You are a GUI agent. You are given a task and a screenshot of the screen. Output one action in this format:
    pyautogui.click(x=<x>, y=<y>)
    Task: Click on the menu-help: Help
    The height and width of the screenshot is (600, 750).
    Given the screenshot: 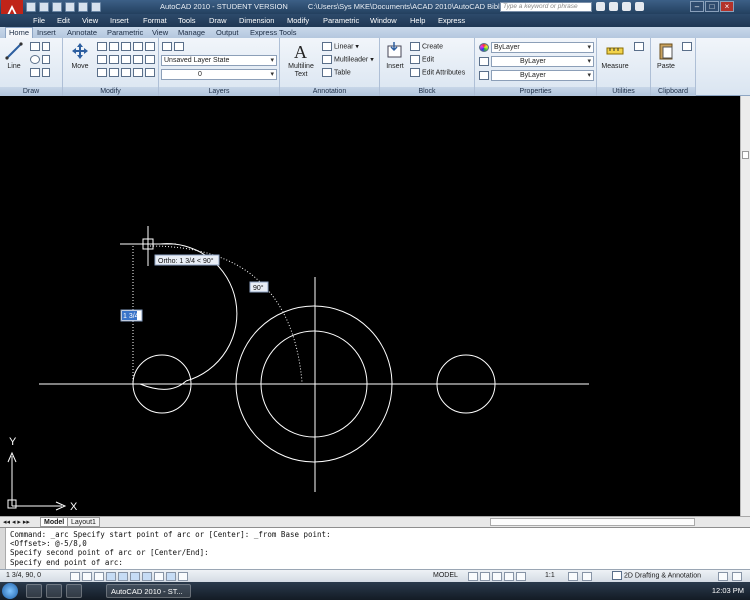 What is the action you would take?
    pyautogui.click(x=417, y=20)
    